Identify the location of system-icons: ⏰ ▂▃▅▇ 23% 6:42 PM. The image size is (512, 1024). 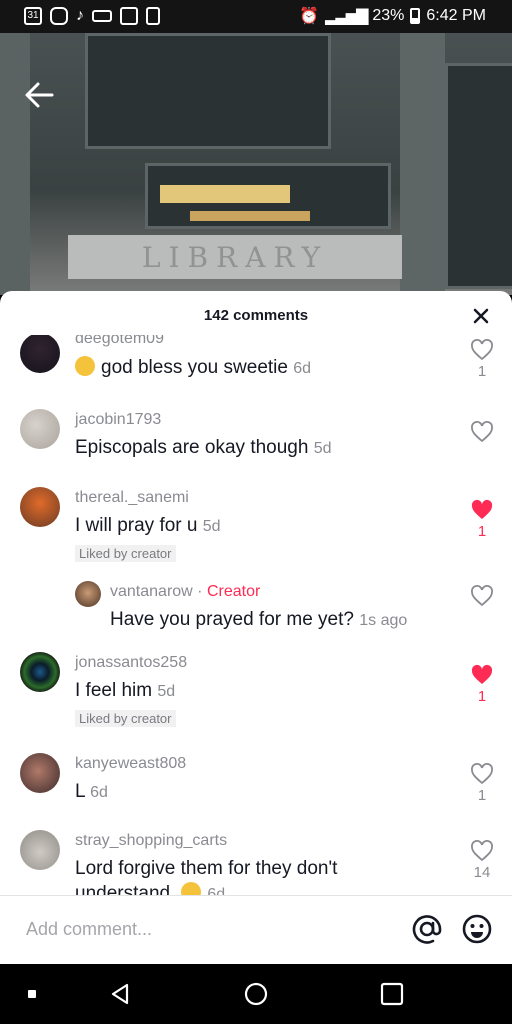
(392, 16).